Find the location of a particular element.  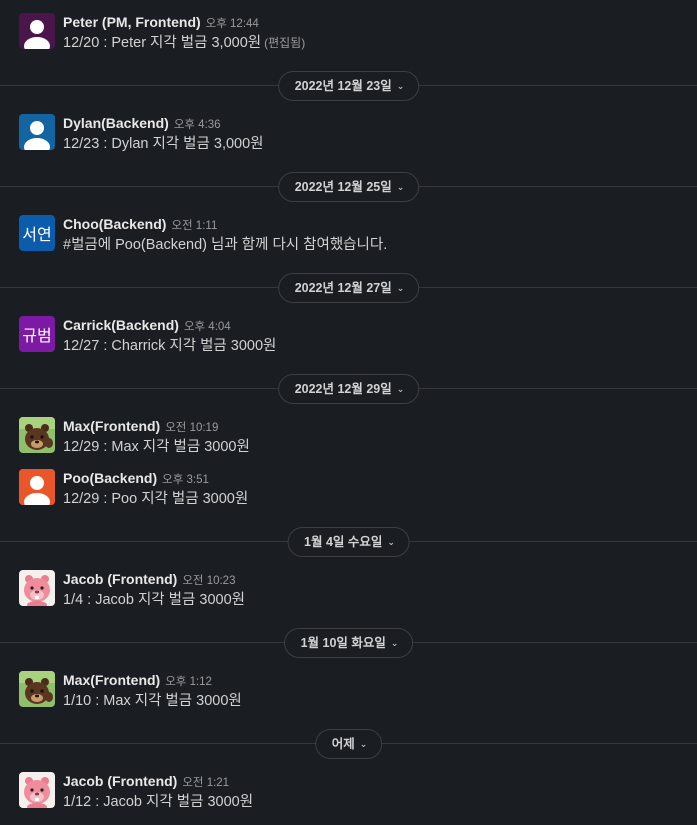

edited-label: (편집됨) is located at coordinates (285, 43).